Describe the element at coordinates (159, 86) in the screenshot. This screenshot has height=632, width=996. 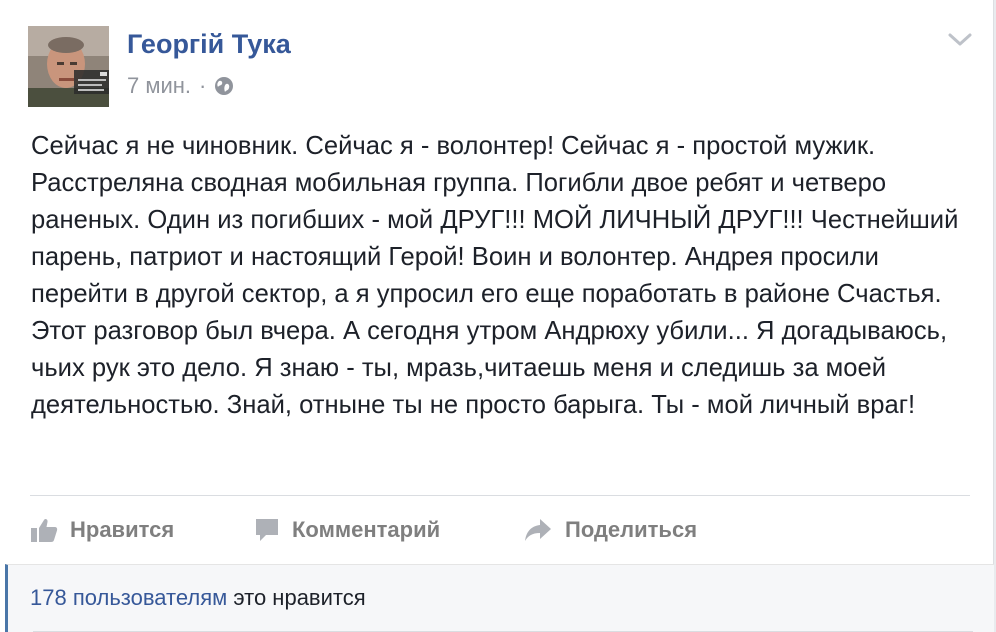
I see `post-time: 7 мин.` at that location.